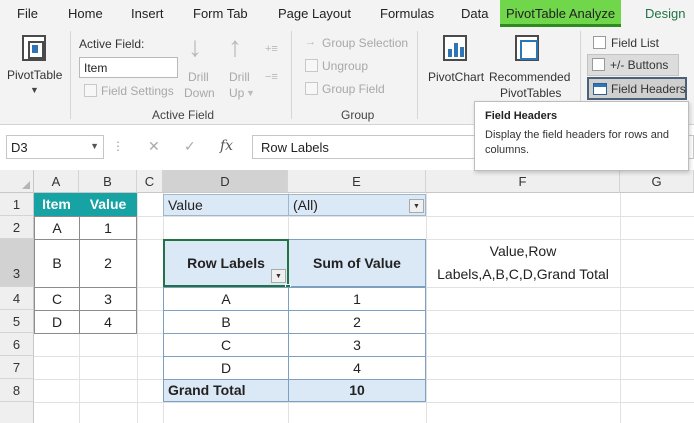  What do you see at coordinates (198, 77) in the screenshot?
I see `drill-down-label-1: Drill` at bounding box center [198, 77].